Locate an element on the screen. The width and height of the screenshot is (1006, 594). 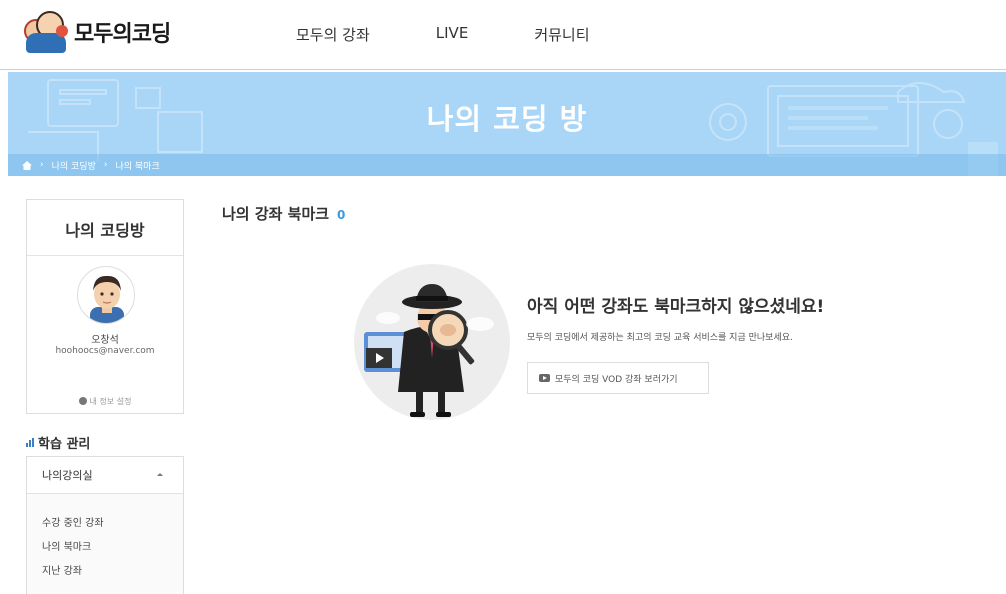
profile-settings-link: 내 정보 설정 is located at coordinates (105, 401).